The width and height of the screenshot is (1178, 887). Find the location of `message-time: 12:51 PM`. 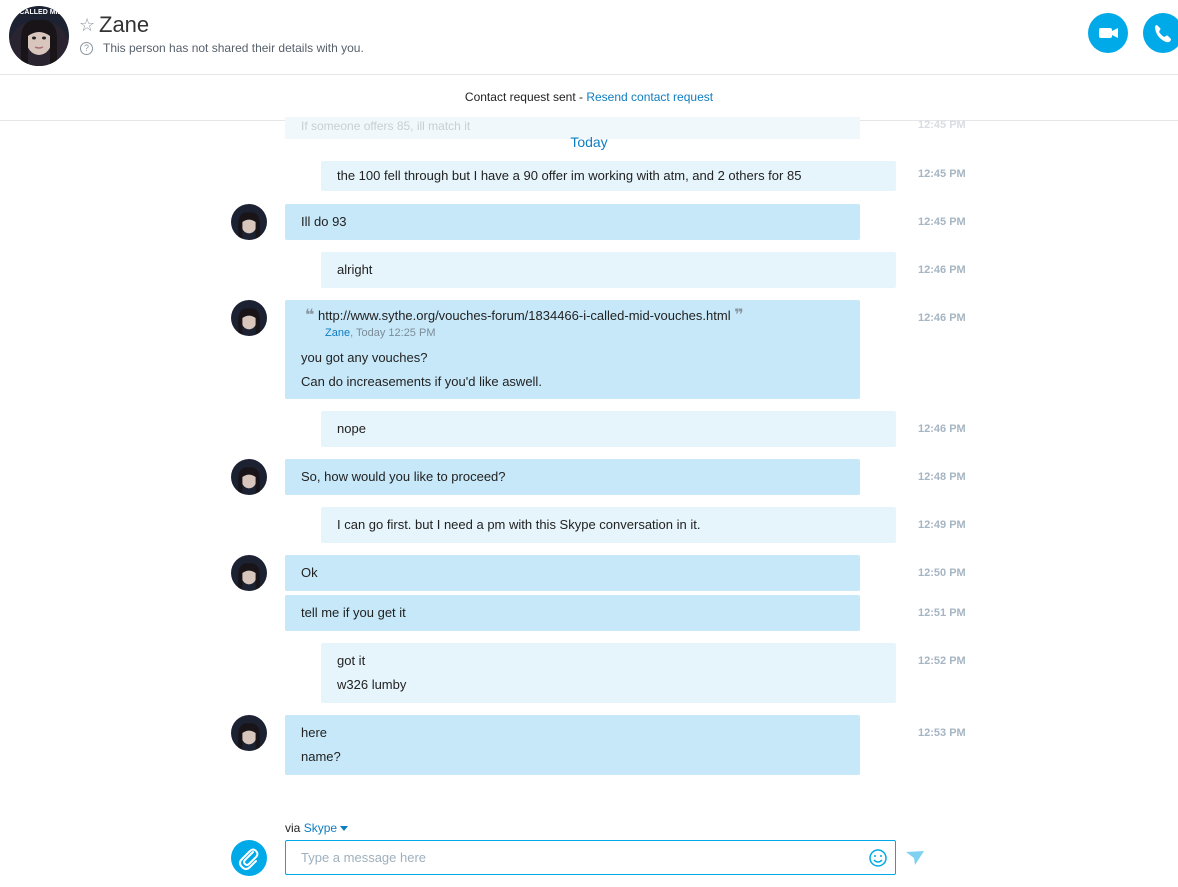

message-time: 12:51 PM is located at coordinates (942, 613).